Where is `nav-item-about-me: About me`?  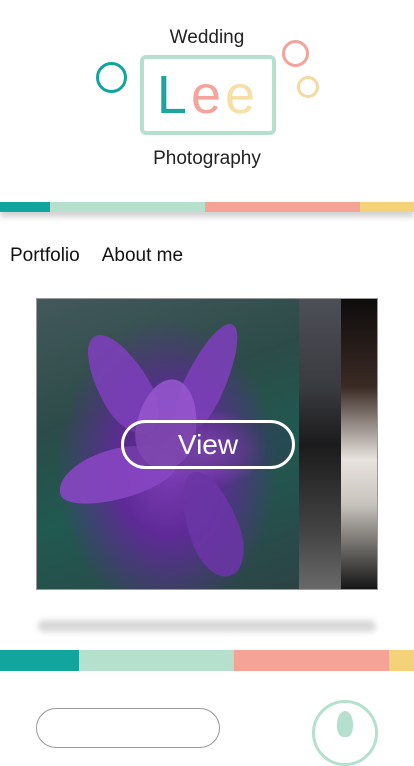 nav-item-about-me: About me is located at coordinates (142, 256).